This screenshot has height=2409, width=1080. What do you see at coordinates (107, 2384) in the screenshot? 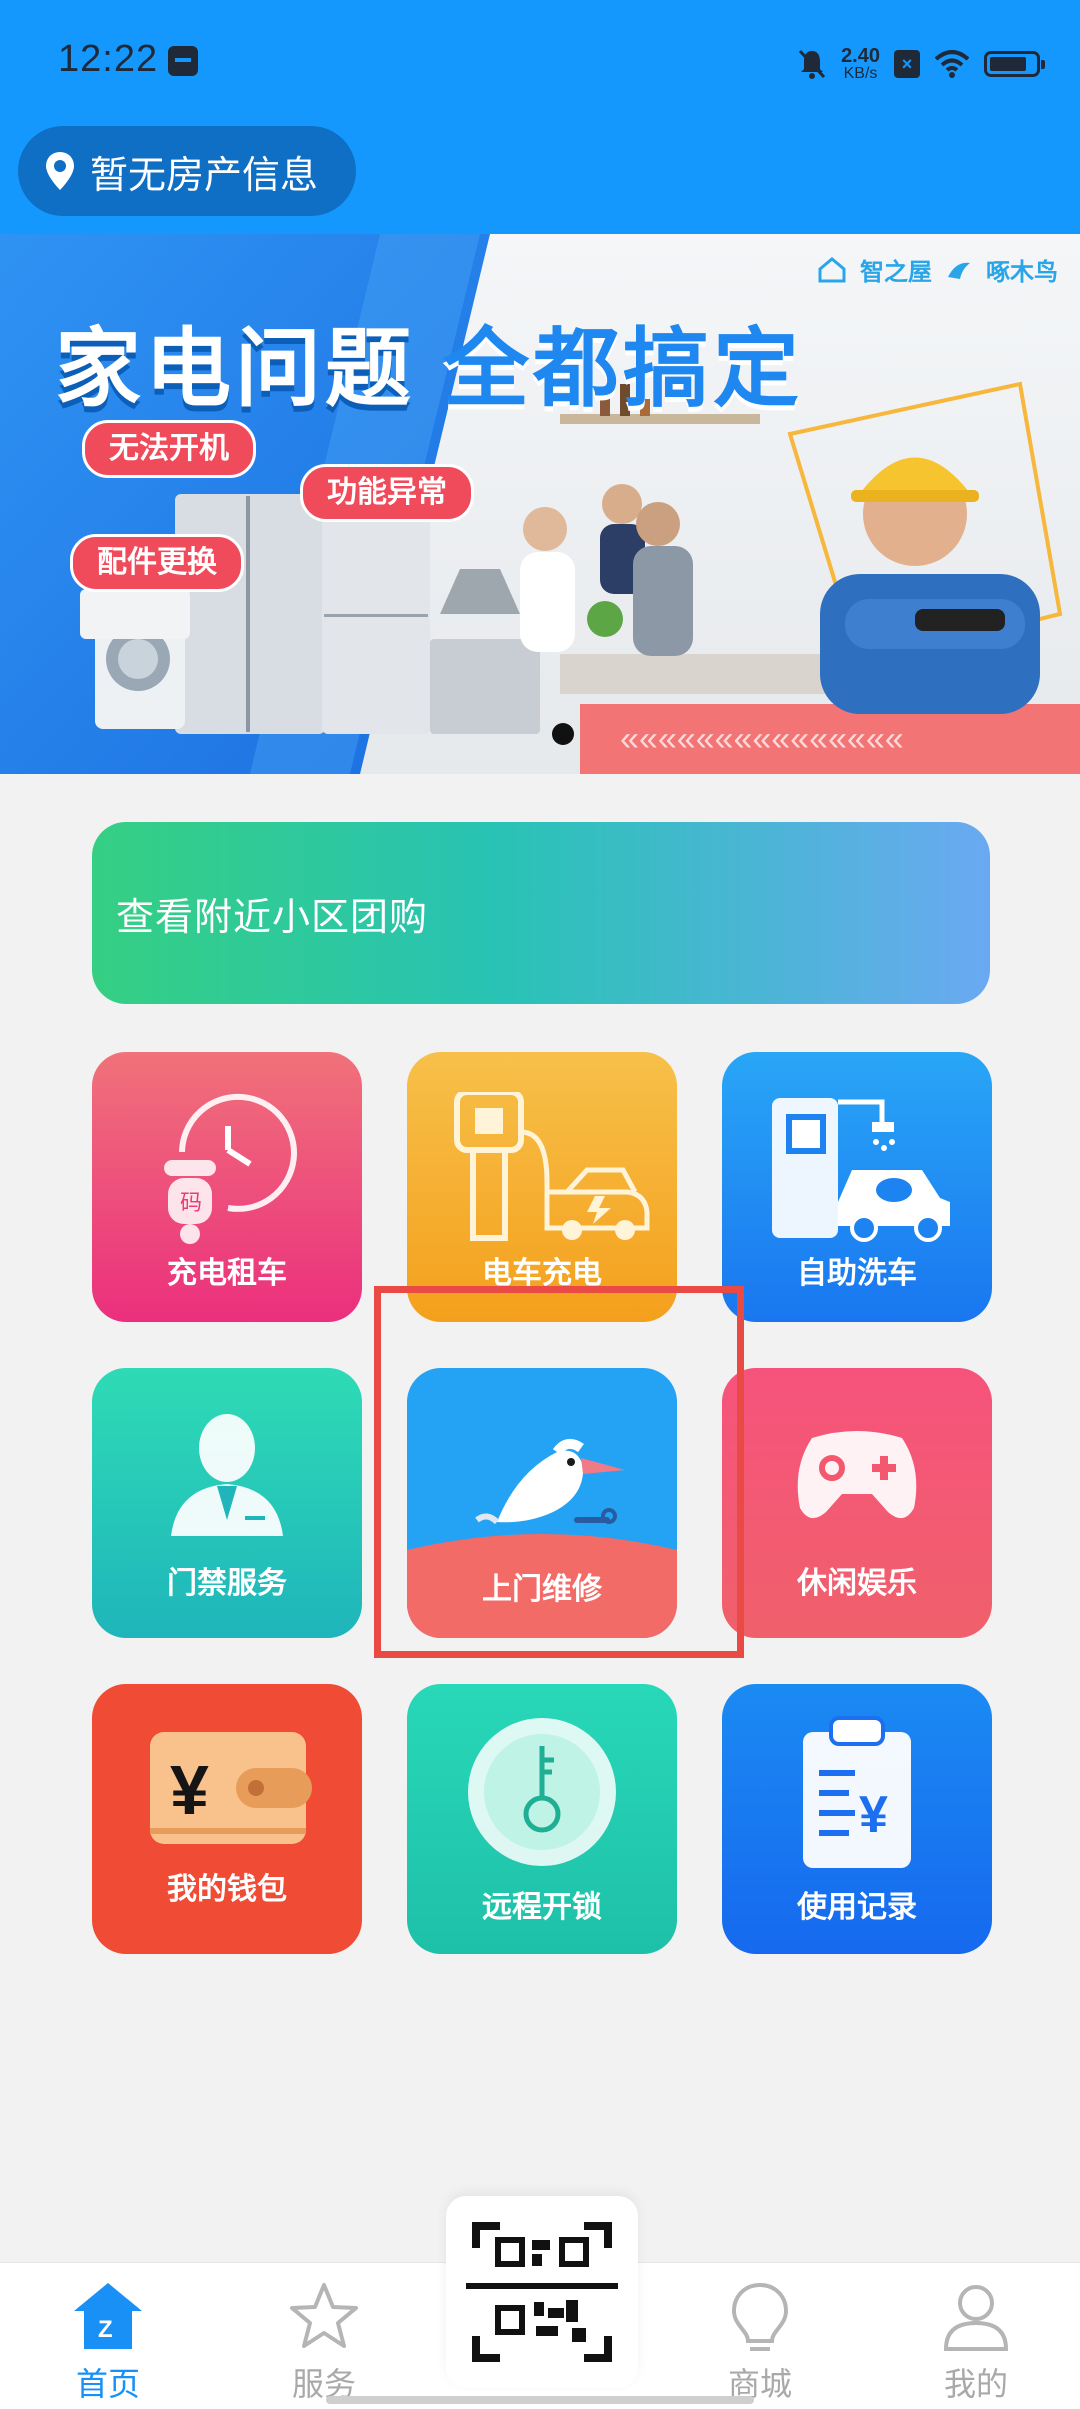
I see `nav-home-label: 首页` at bounding box center [107, 2384].